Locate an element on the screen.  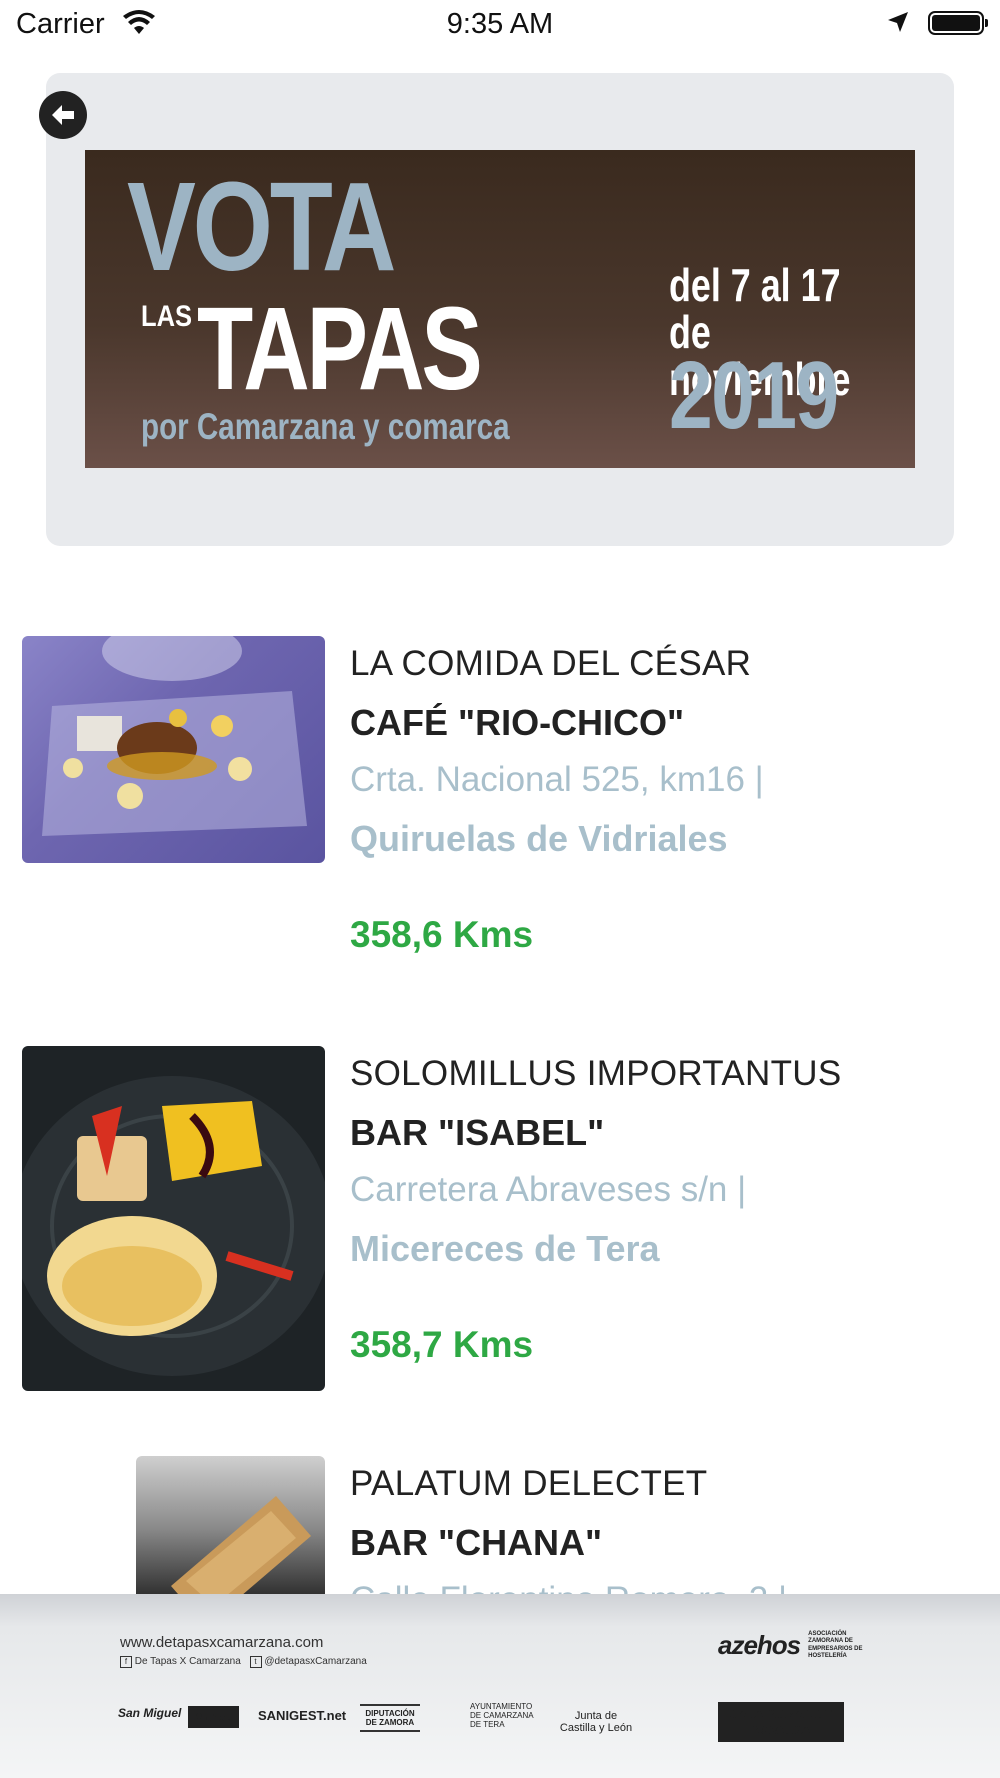
back-button is located at coordinates (63, 115).